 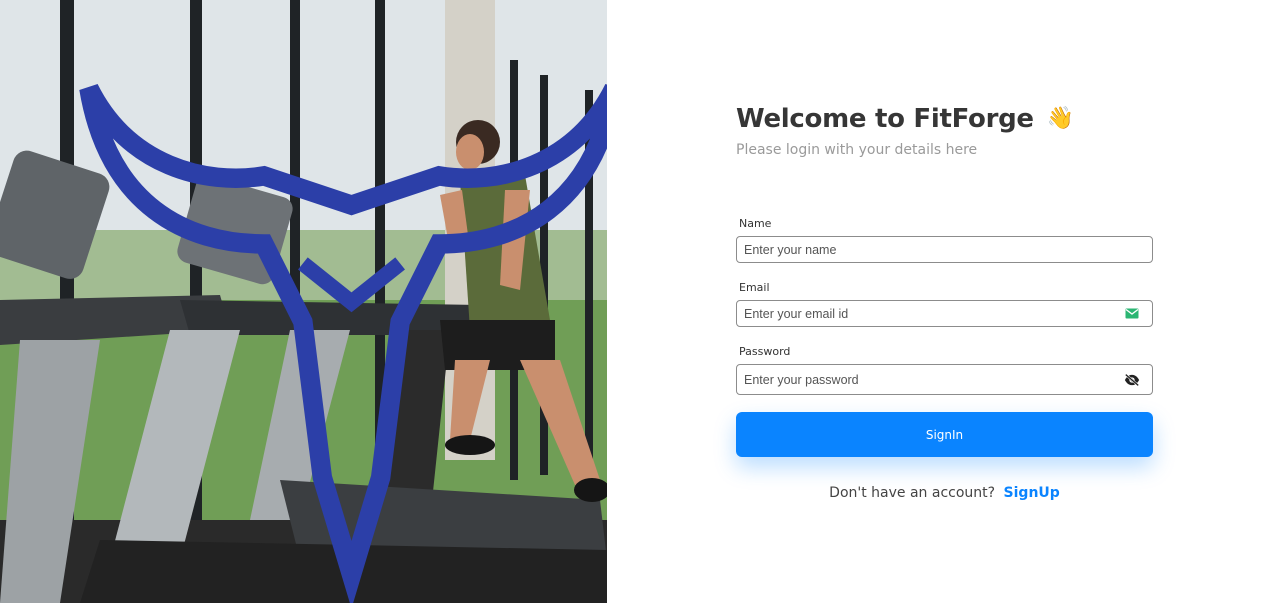 I want to click on eye-off-icon, so click(x=1132, y=380).